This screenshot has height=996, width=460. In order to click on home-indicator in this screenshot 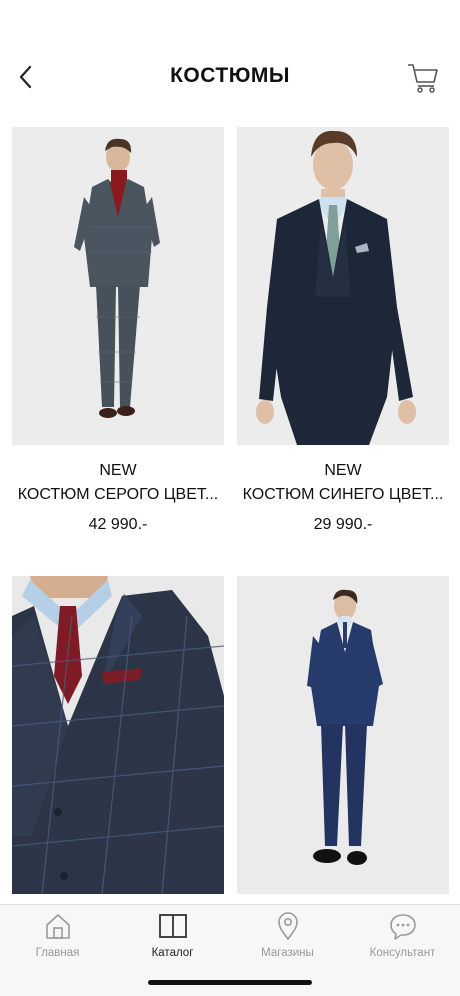, I will do `click(230, 982)`.